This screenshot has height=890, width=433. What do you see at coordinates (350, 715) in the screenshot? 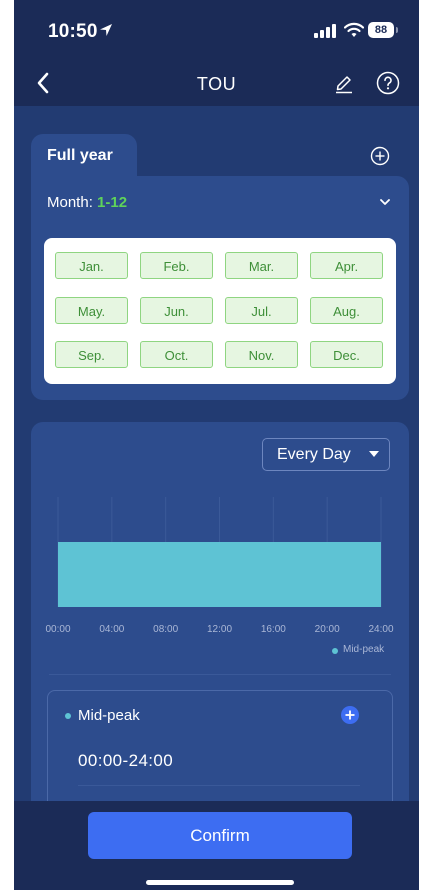
I see `add-period-icon` at bounding box center [350, 715].